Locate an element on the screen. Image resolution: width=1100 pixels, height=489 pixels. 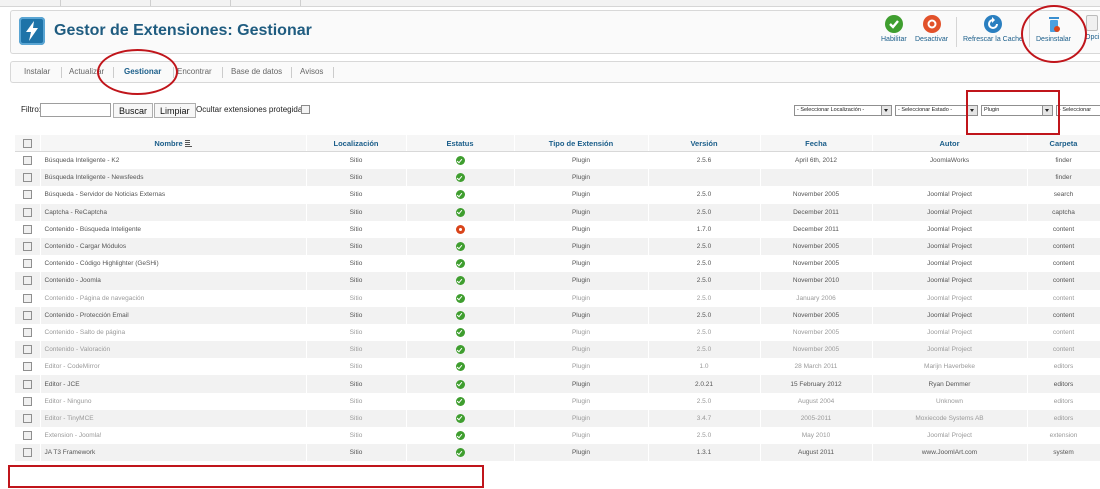
cell-name: Búsqueda Inteligente - Newsfeeds is located at coordinates (173, 178).